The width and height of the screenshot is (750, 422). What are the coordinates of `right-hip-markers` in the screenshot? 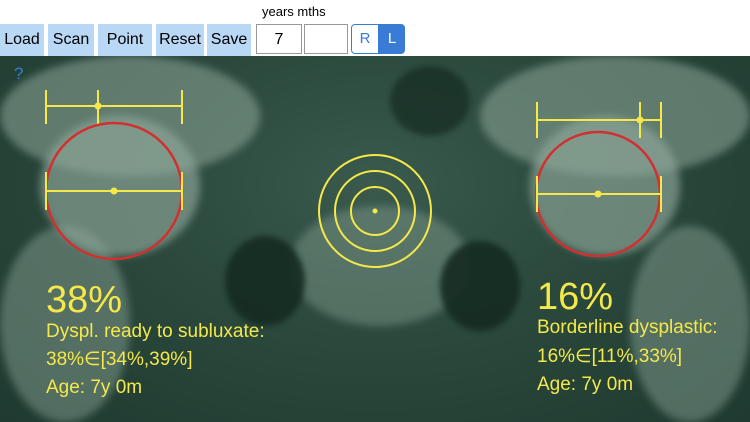 It's located at (598, 180).